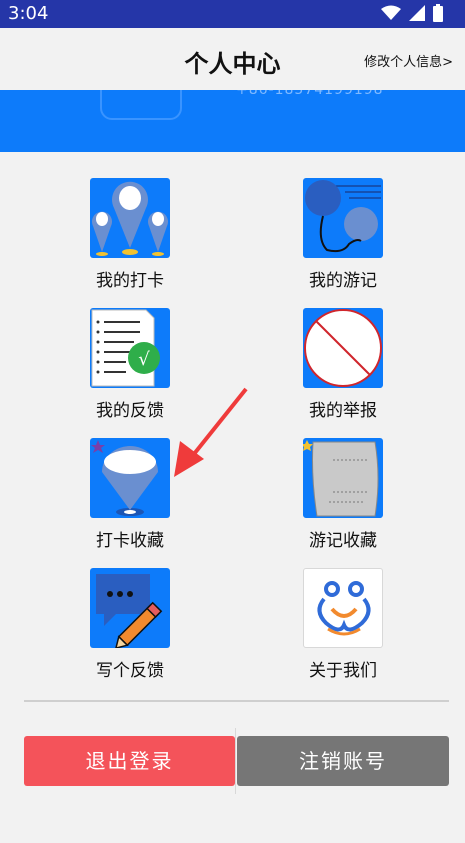  I want to click on menu-item-about-us: 关于我们, so click(343, 624).